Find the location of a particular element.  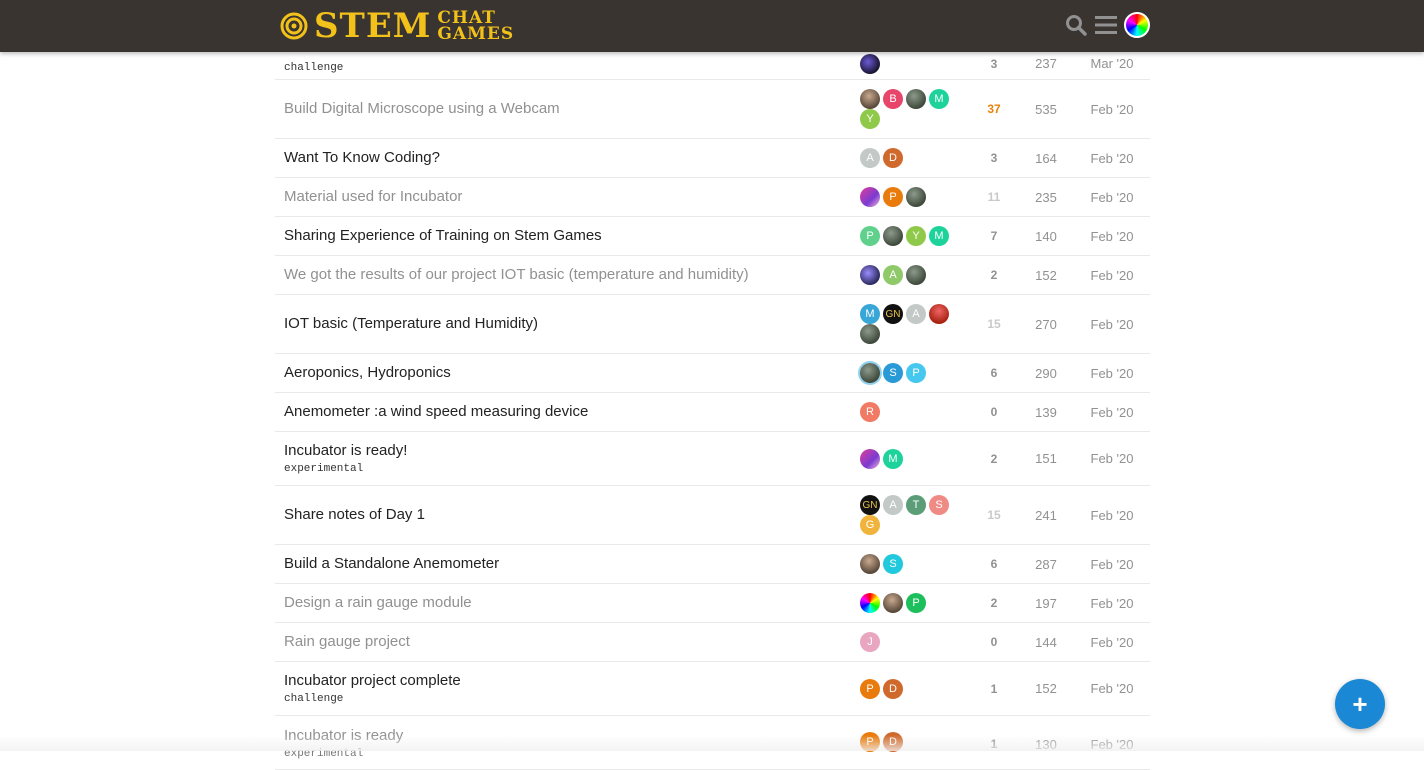

topic-row: Rain gauge project J 0 144 Feb '20 is located at coordinates (712, 642).